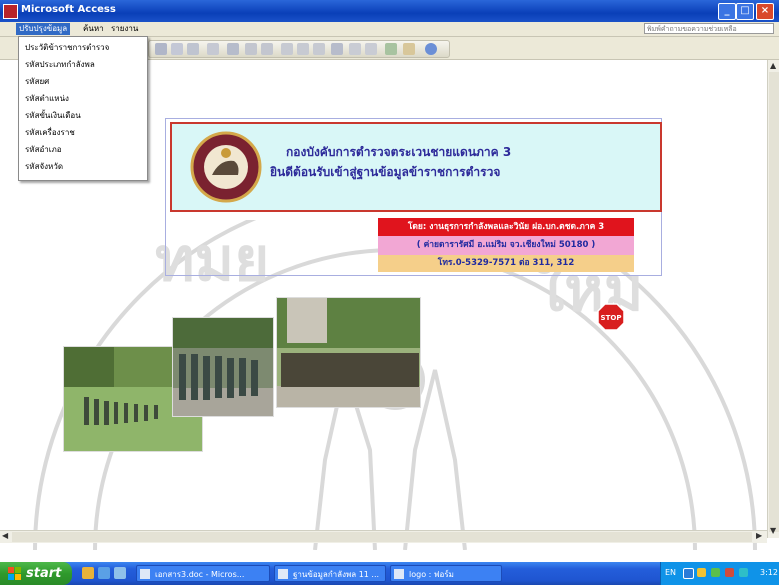 Image resolution: width=779 pixels, height=585 pixels. I want to click on find-icon, so click(337, 49).